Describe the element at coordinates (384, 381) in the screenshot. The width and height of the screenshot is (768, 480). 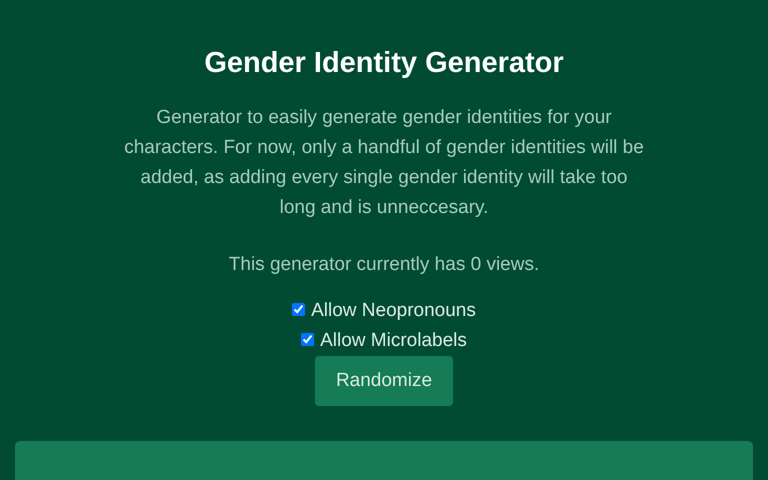
I see `randomize-button: Randomize` at that location.